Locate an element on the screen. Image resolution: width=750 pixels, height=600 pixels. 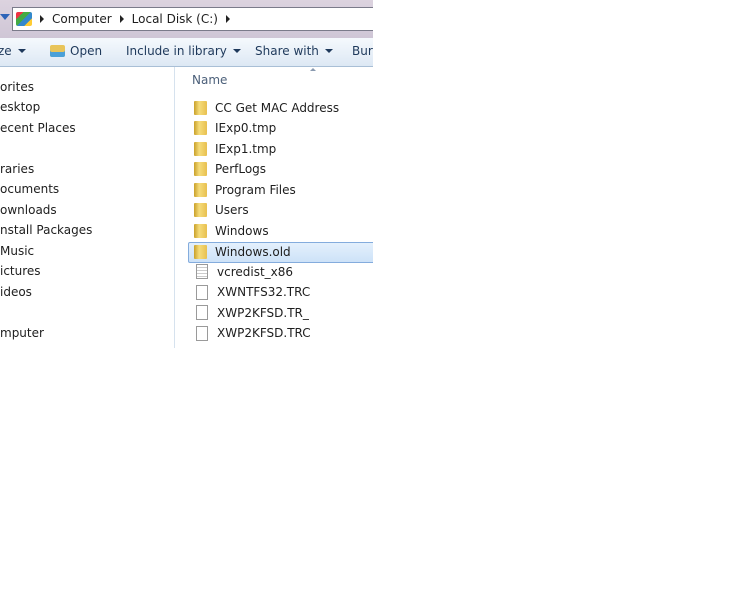
organize-label: ze is located at coordinates (6, 51).